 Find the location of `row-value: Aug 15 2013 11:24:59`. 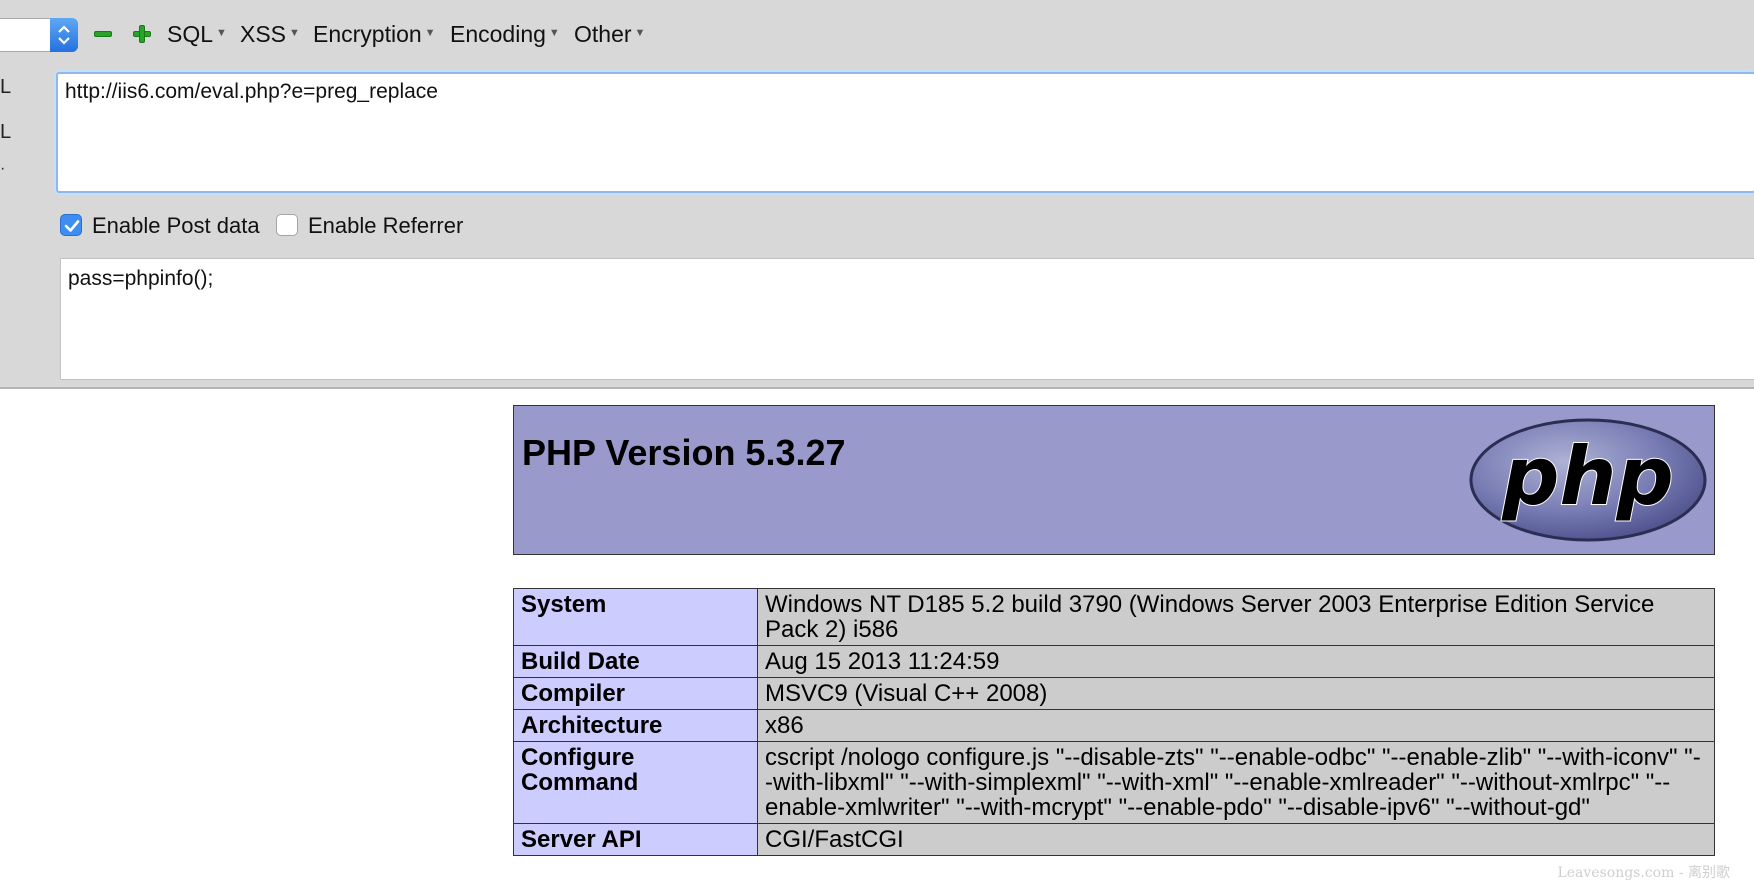

row-value: Aug 15 2013 11:24:59 is located at coordinates (1236, 661).